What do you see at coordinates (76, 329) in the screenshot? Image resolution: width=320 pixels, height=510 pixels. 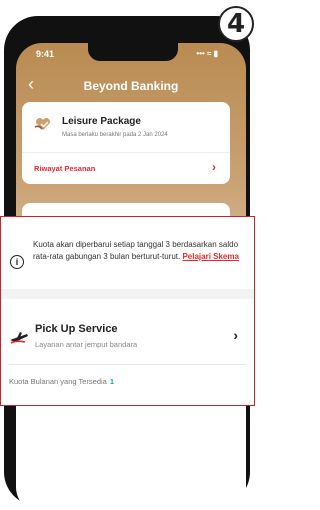 I see `pickup-service-title: Pick Up Service` at bounding box center [76, 329].